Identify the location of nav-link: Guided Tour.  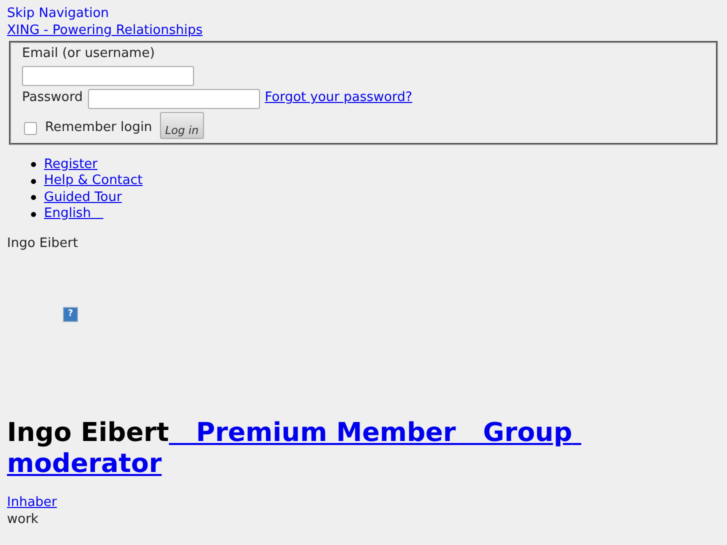
(83, 198).